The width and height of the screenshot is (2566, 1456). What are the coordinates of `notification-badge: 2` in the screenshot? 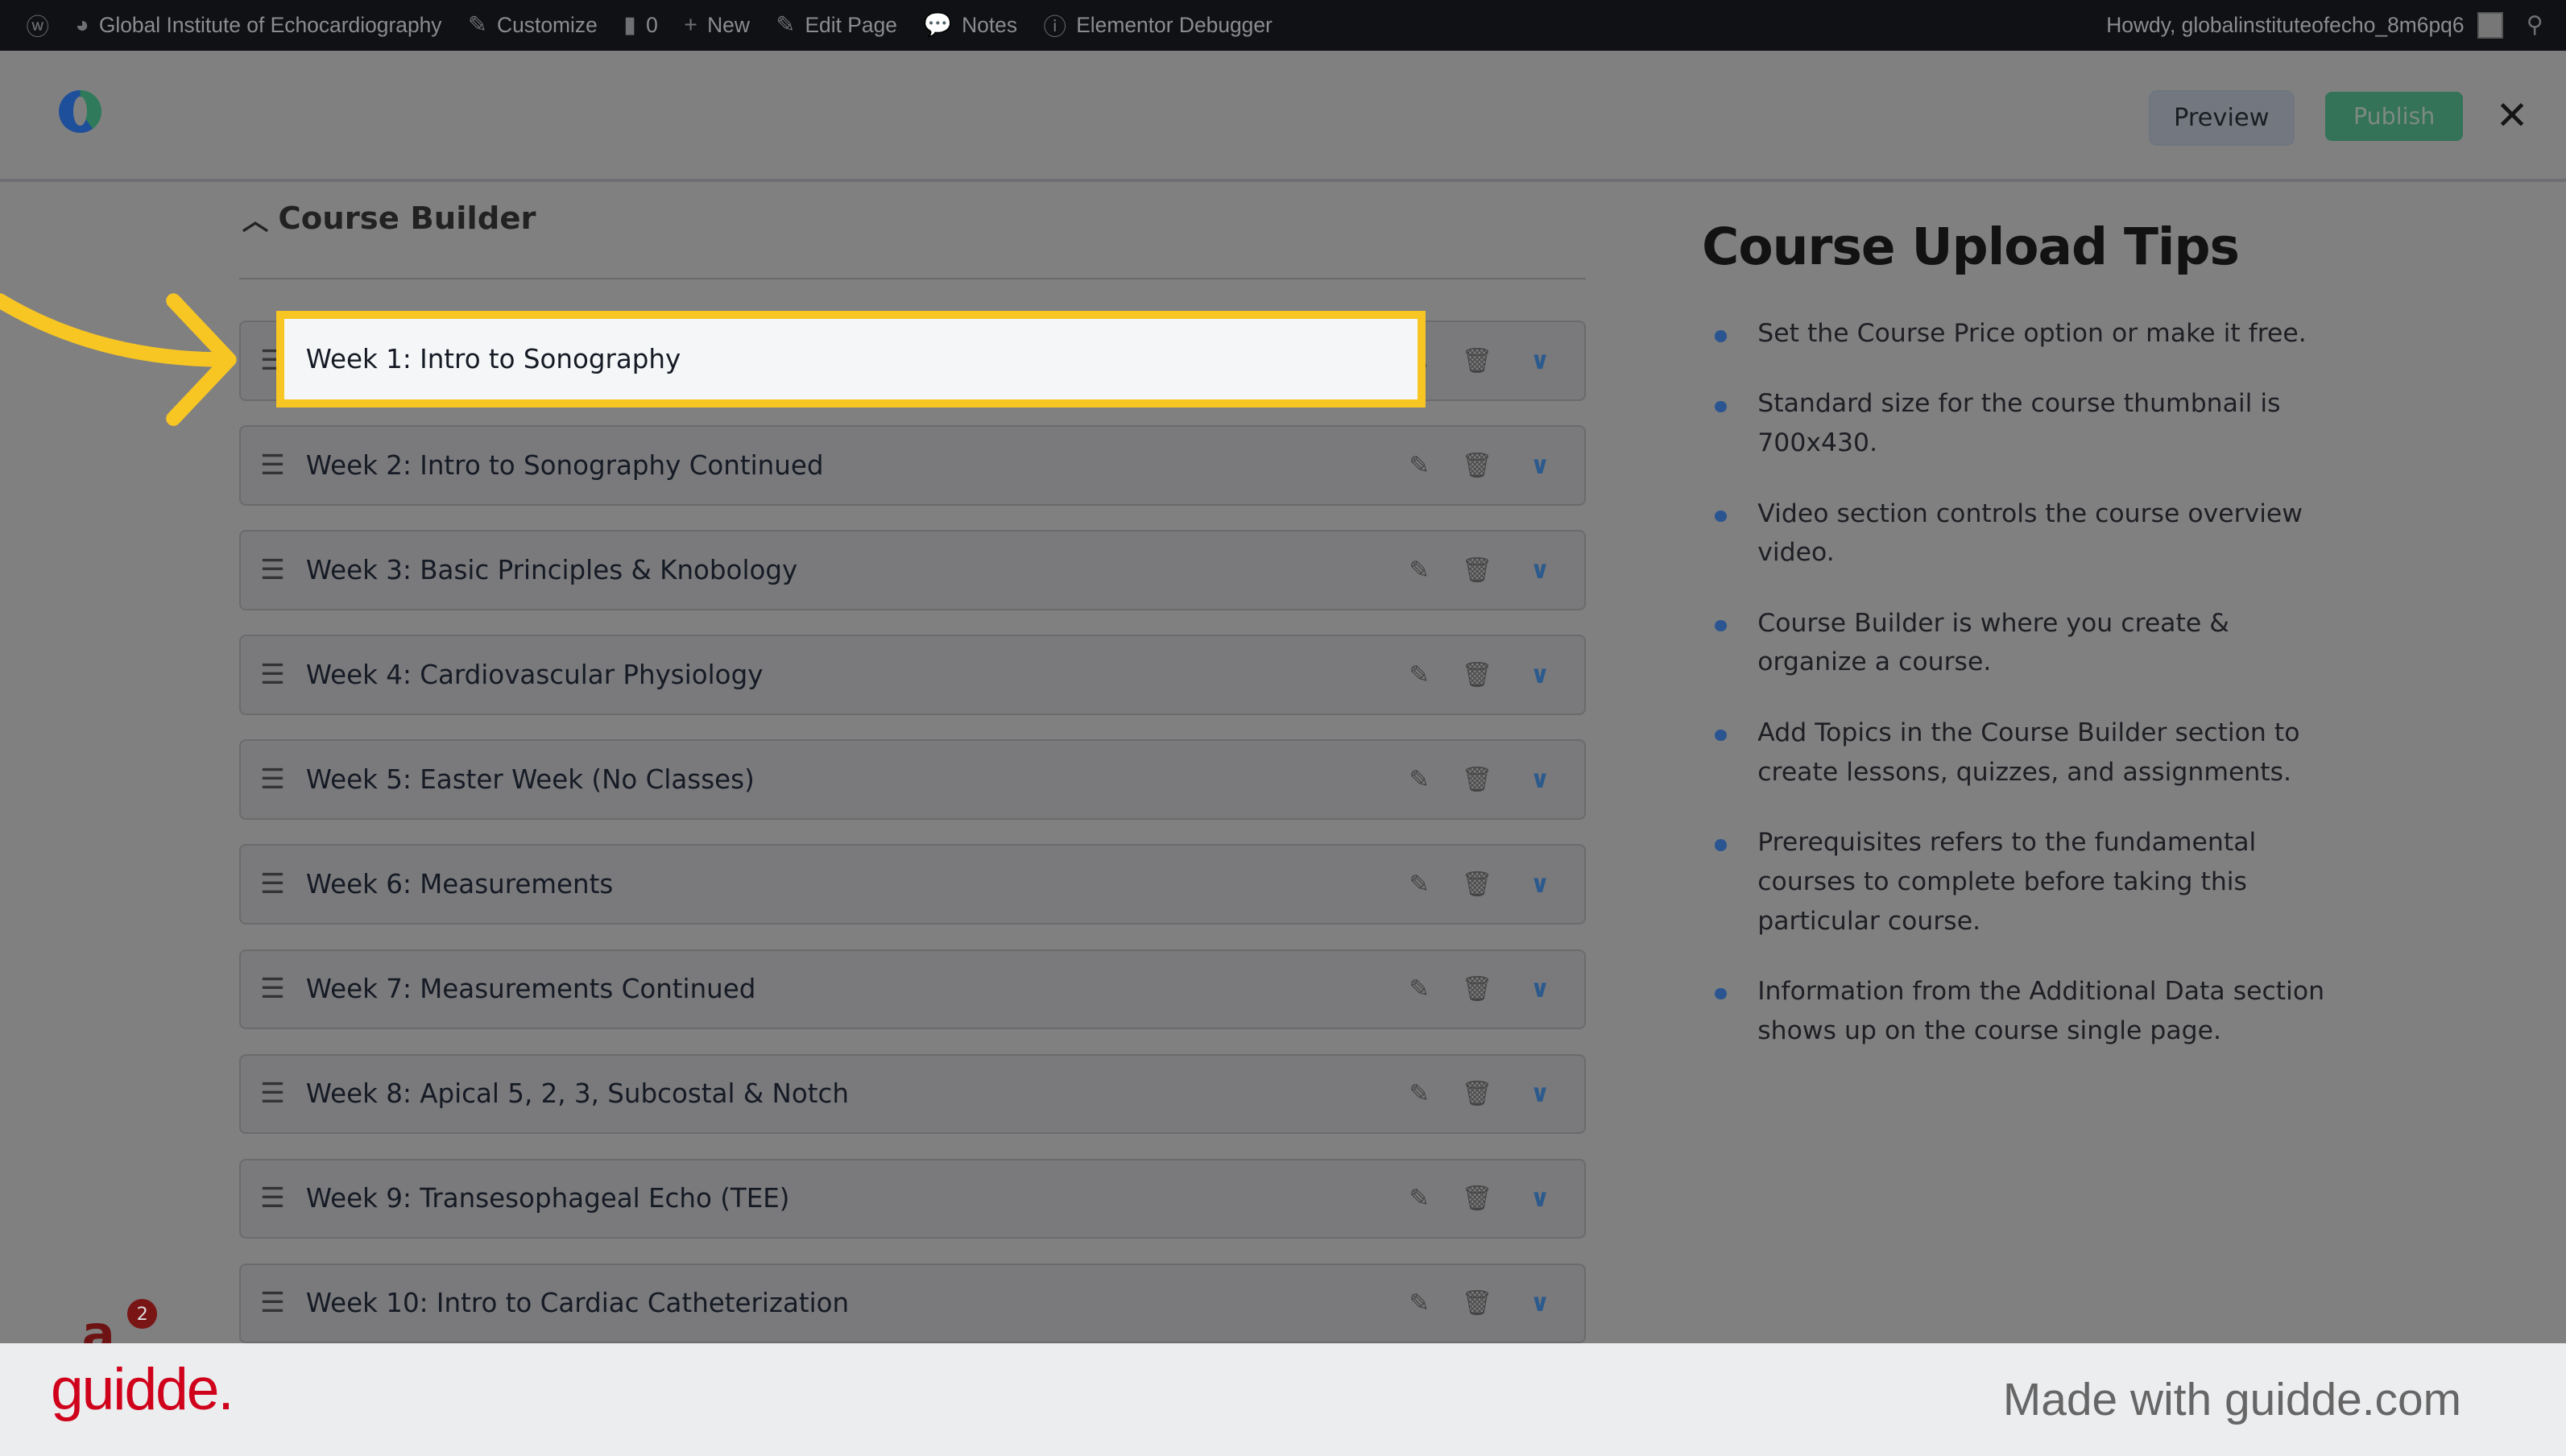 It's located at (142, 1314).